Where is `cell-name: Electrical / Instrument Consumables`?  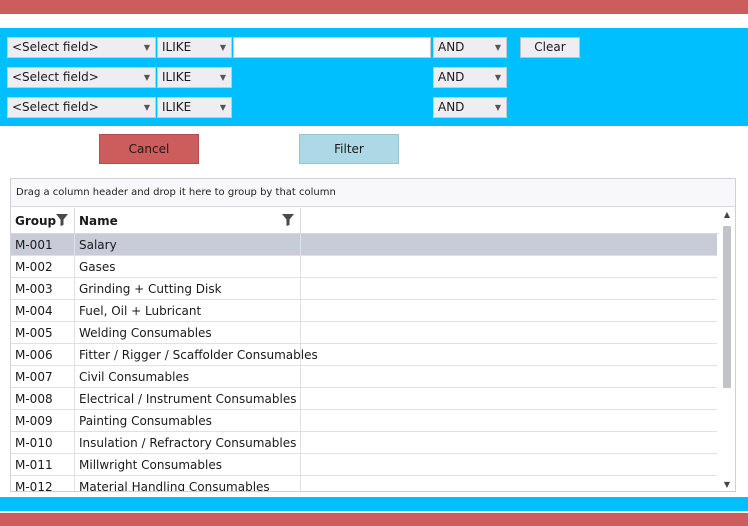
cell-name: Electrical / Instrument Consumables is located at coordinates (188, 399).